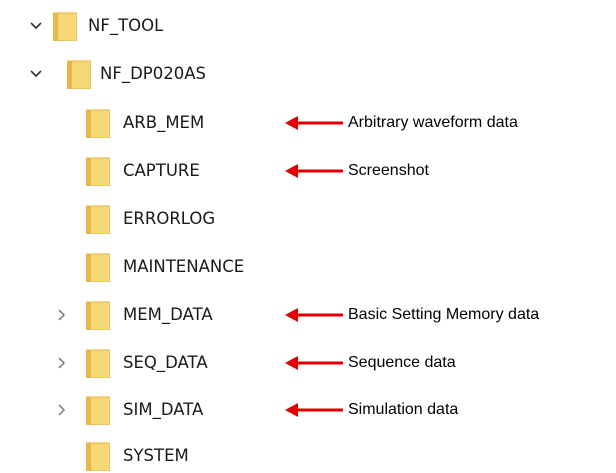 This screenshot has width=616, height=473. Describe the element at coordinates (165, 362) in the screenshot. I see `tree-label: SEQ_DATA` at that location.